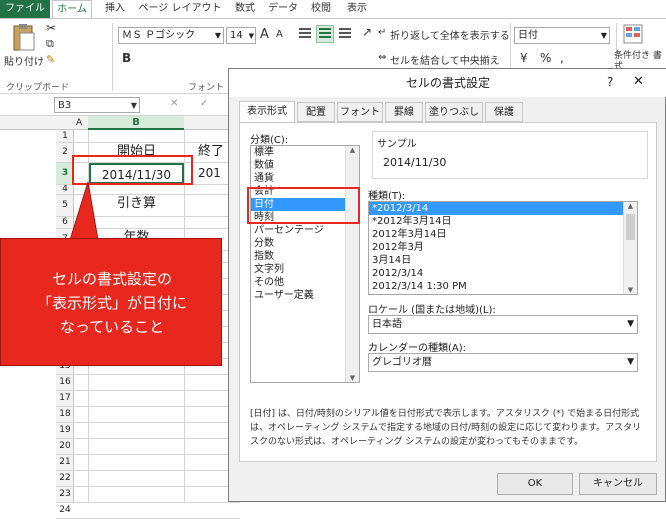 This screenshot has width=666, height=519. What do you see at coordinates (404, 112) in the screenshot?
I see `tab-border: 罫線` at bounding box center [404, 112].